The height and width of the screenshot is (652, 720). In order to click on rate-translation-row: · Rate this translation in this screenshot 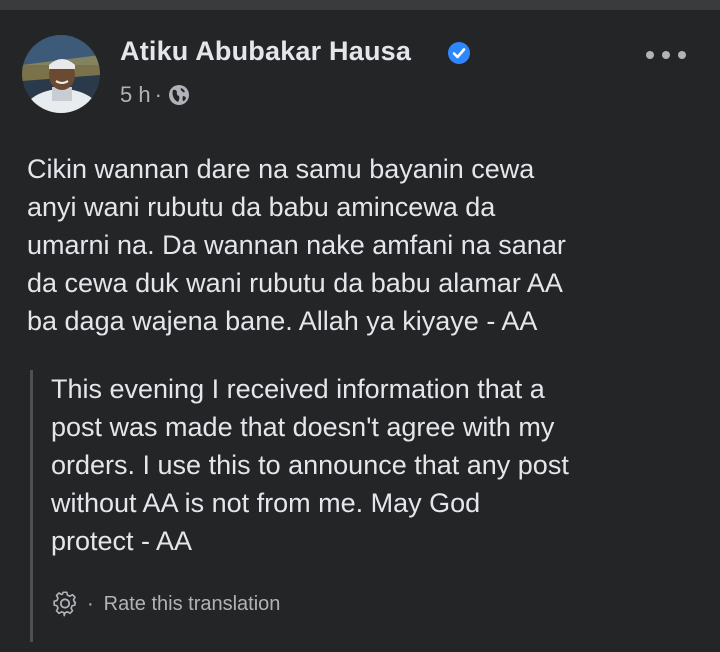, I will do `click(165, 604)`.